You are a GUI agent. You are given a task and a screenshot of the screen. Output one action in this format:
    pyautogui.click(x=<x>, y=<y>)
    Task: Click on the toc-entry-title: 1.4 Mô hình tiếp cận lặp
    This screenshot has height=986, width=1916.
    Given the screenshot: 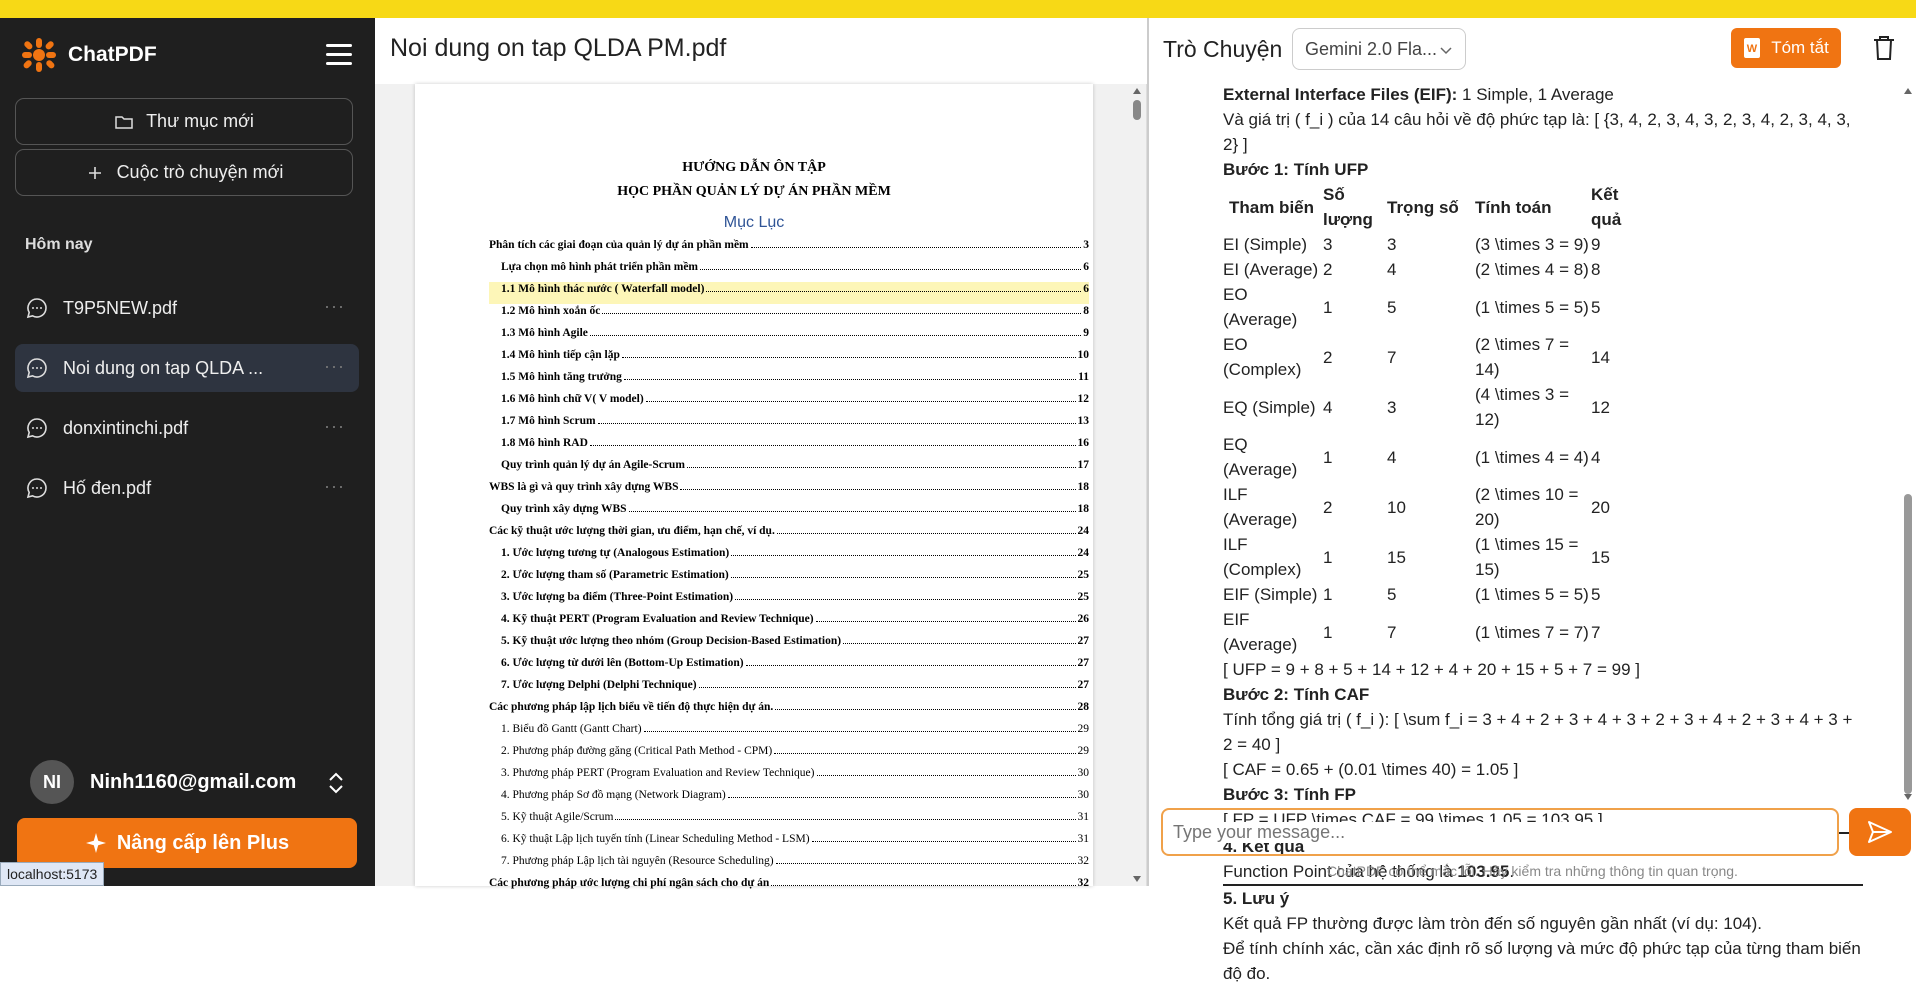 What is the action you would take?
    pyautogui.click(x=560, y=355)
    